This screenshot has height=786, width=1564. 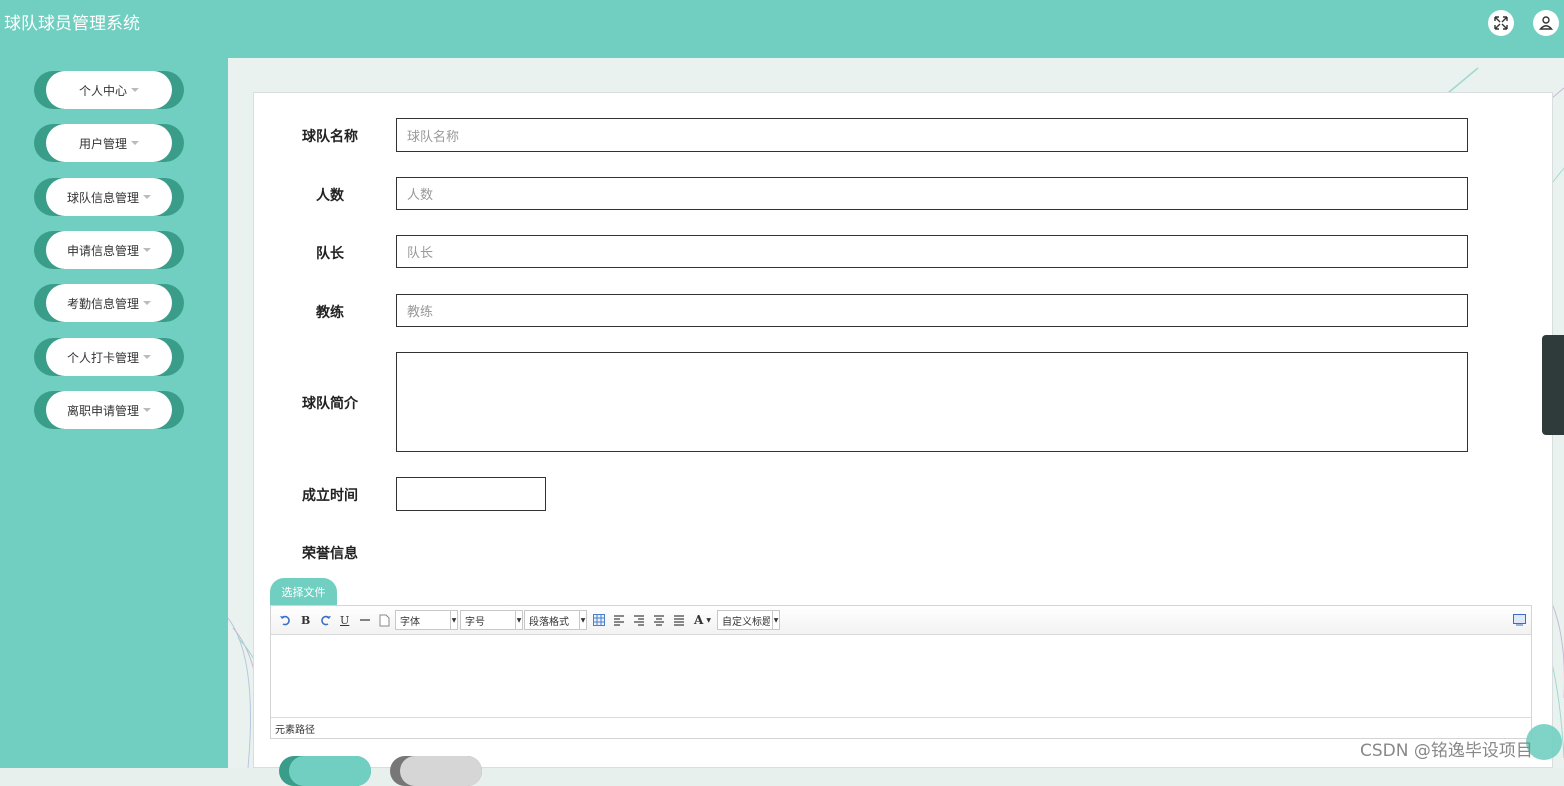 What do you see at coordinates (901, 727) in the screenshot?
I see `element-path: 元素路径` at bounding box center [901, 727].